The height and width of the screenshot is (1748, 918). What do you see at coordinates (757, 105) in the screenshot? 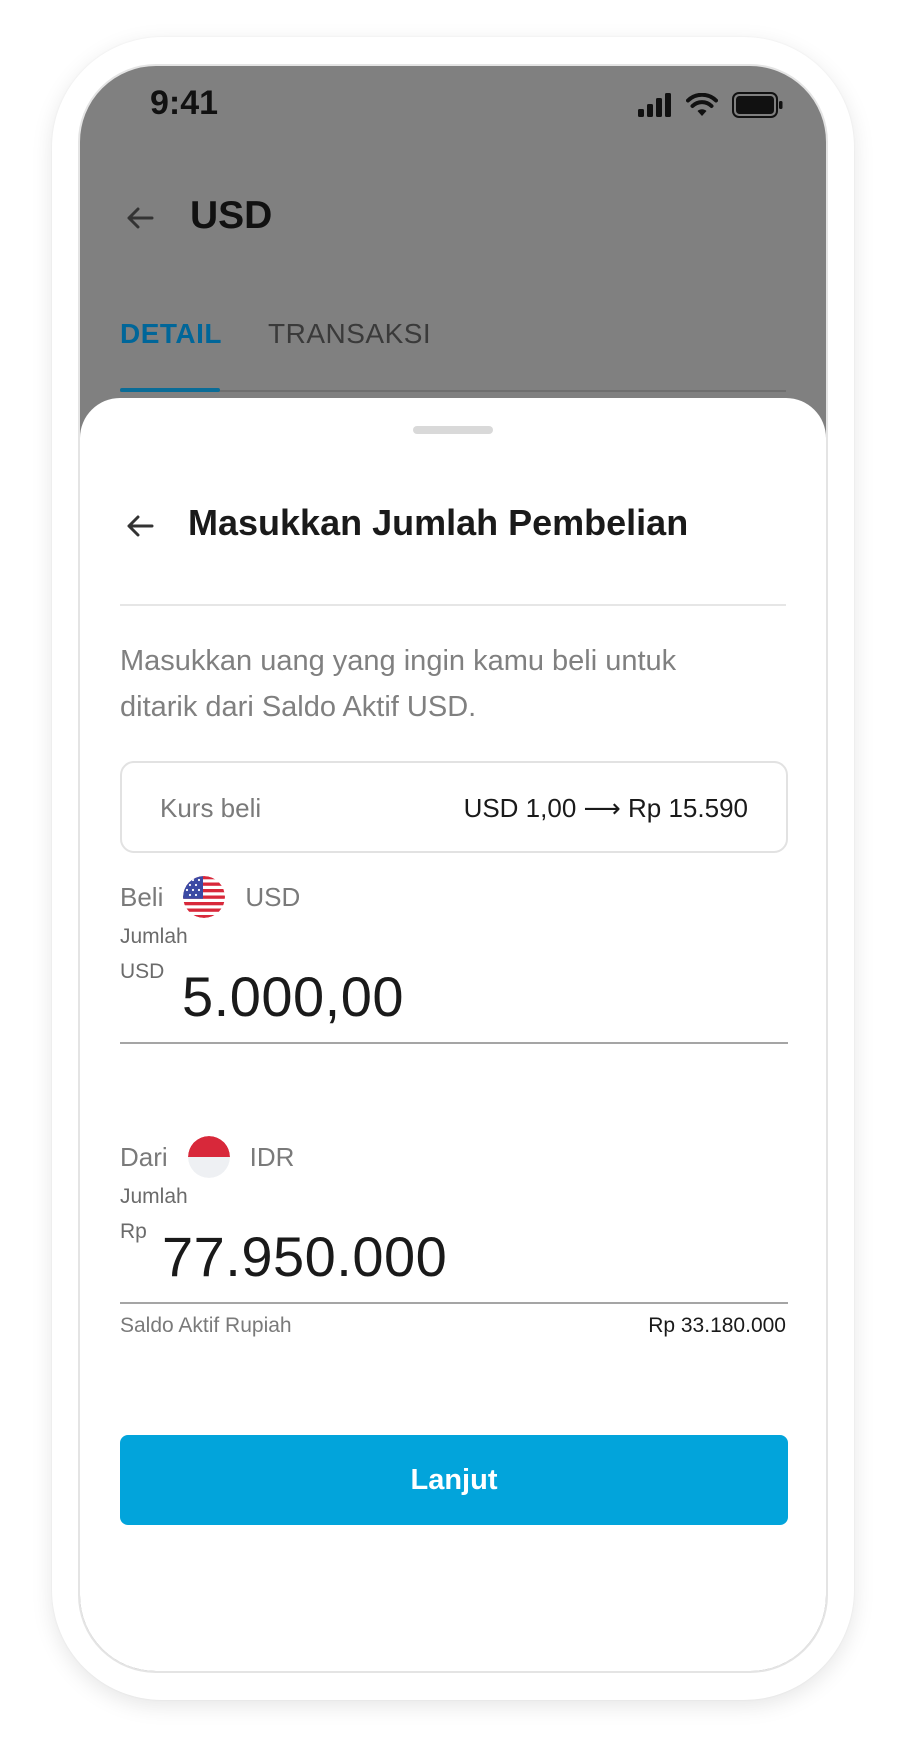
I see `battery-icon` at bounding box center [757, 105].